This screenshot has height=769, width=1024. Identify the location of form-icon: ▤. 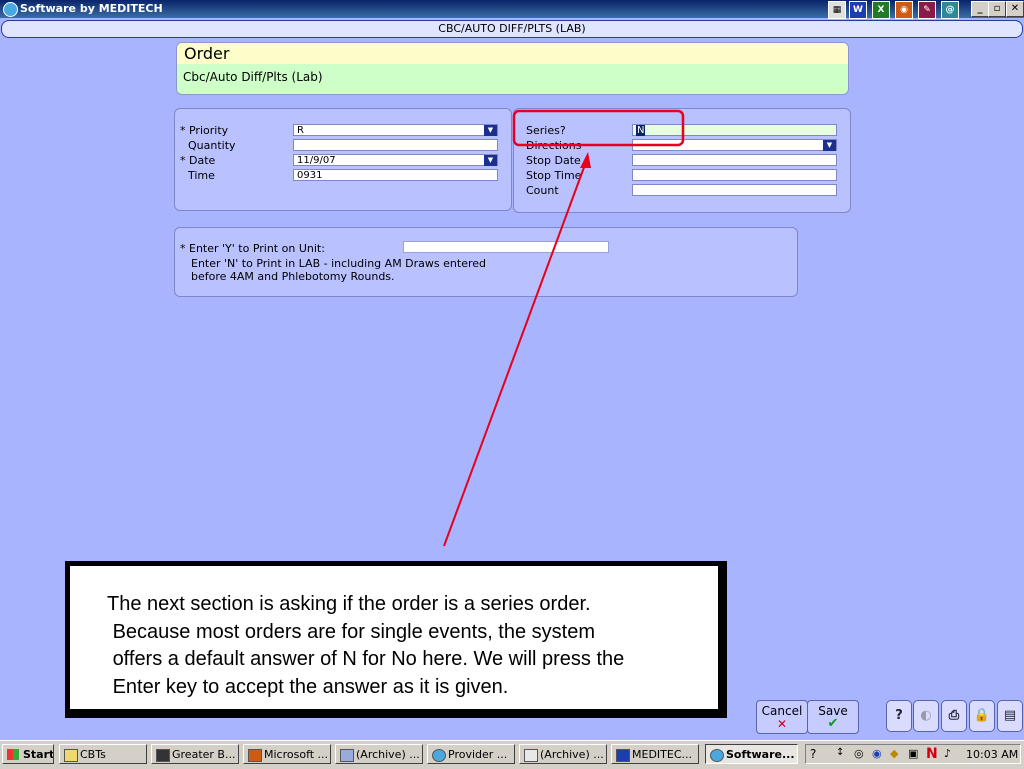
(1010, 716).